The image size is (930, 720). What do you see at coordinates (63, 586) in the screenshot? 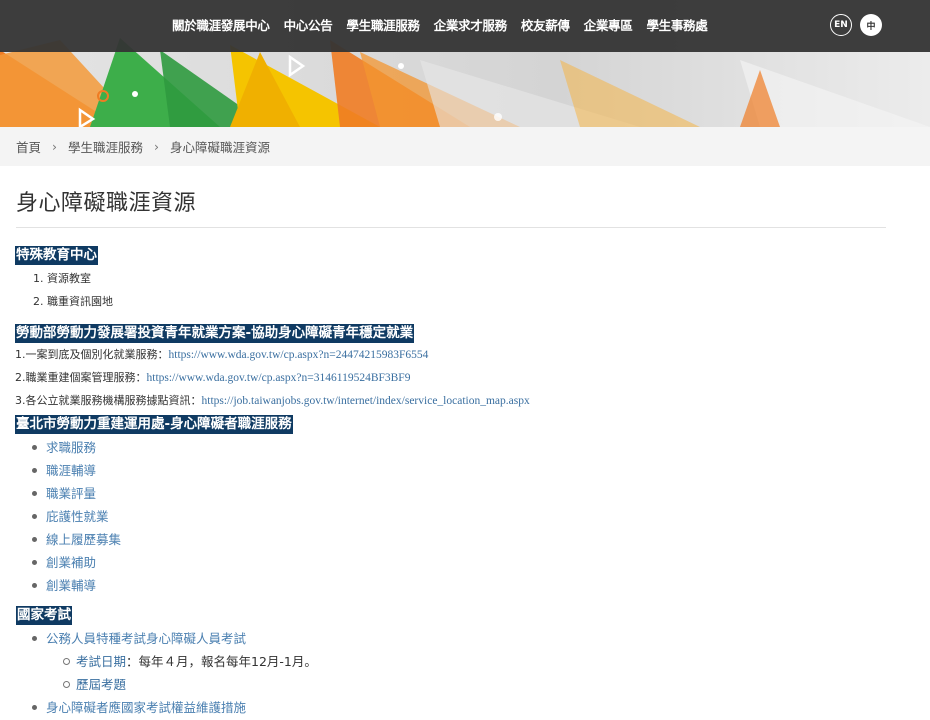
I see `startup-guidance-link: 創業輔導` at bounding box center [63, 586].